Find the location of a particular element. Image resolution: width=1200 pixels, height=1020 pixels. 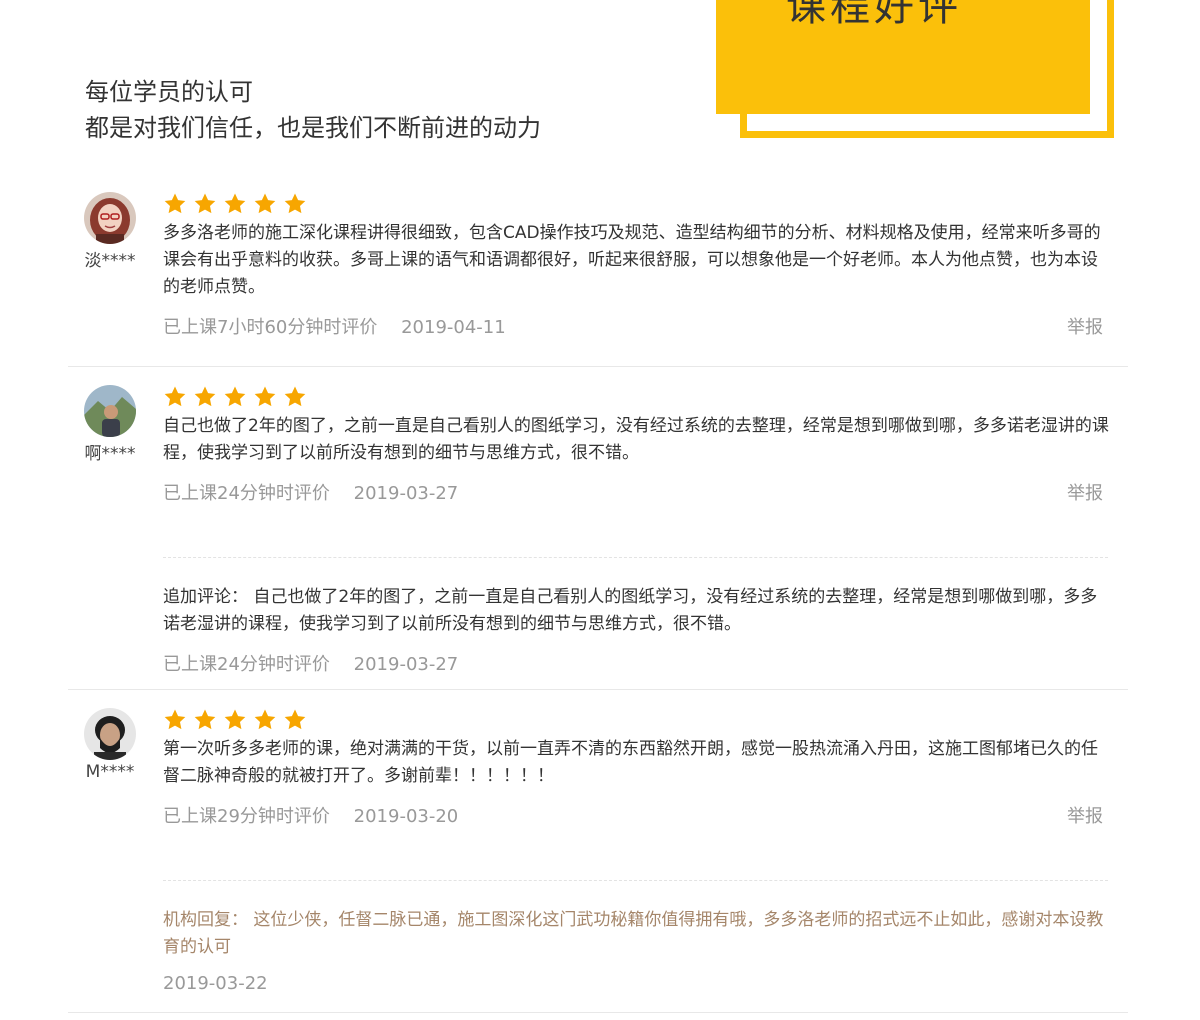

review-meta: 已上课7小时60分钟时评价 2019-04-11 举报 is located at coordinates (638, 328).